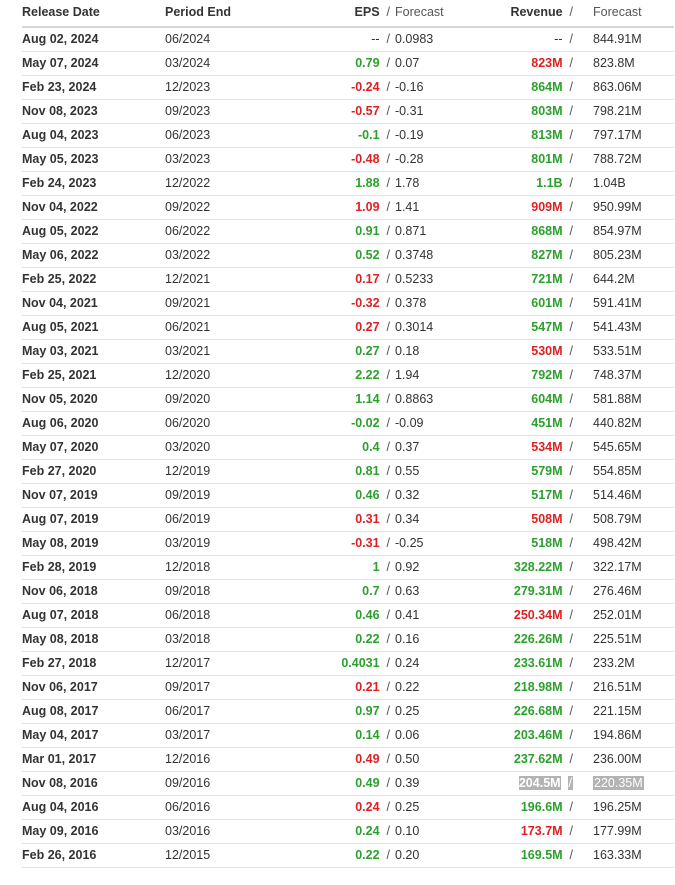 This screenshot has height=885, width=675. Describe the element at coordinates (541, 831) in the screenshot. I see `revenue-actual: 173.7M` at that location.